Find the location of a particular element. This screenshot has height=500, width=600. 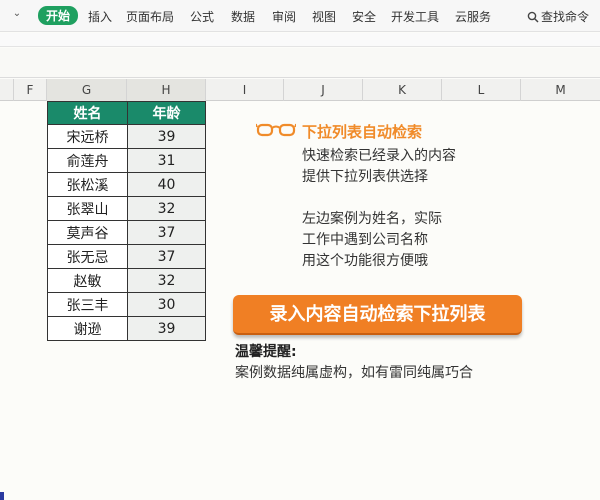

table-row: 张三丰 30 is located at coordinates (126, 304).